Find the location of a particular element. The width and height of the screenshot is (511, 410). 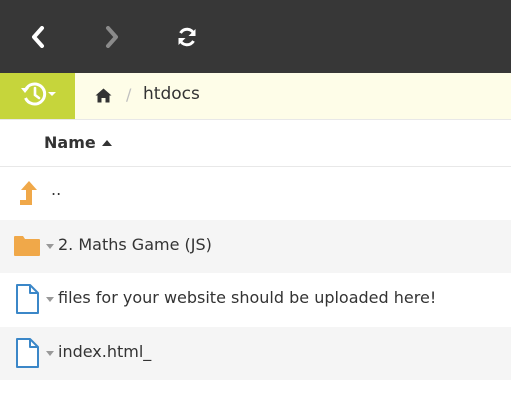

chevron-right-icon is located at coordinates (112, 36).